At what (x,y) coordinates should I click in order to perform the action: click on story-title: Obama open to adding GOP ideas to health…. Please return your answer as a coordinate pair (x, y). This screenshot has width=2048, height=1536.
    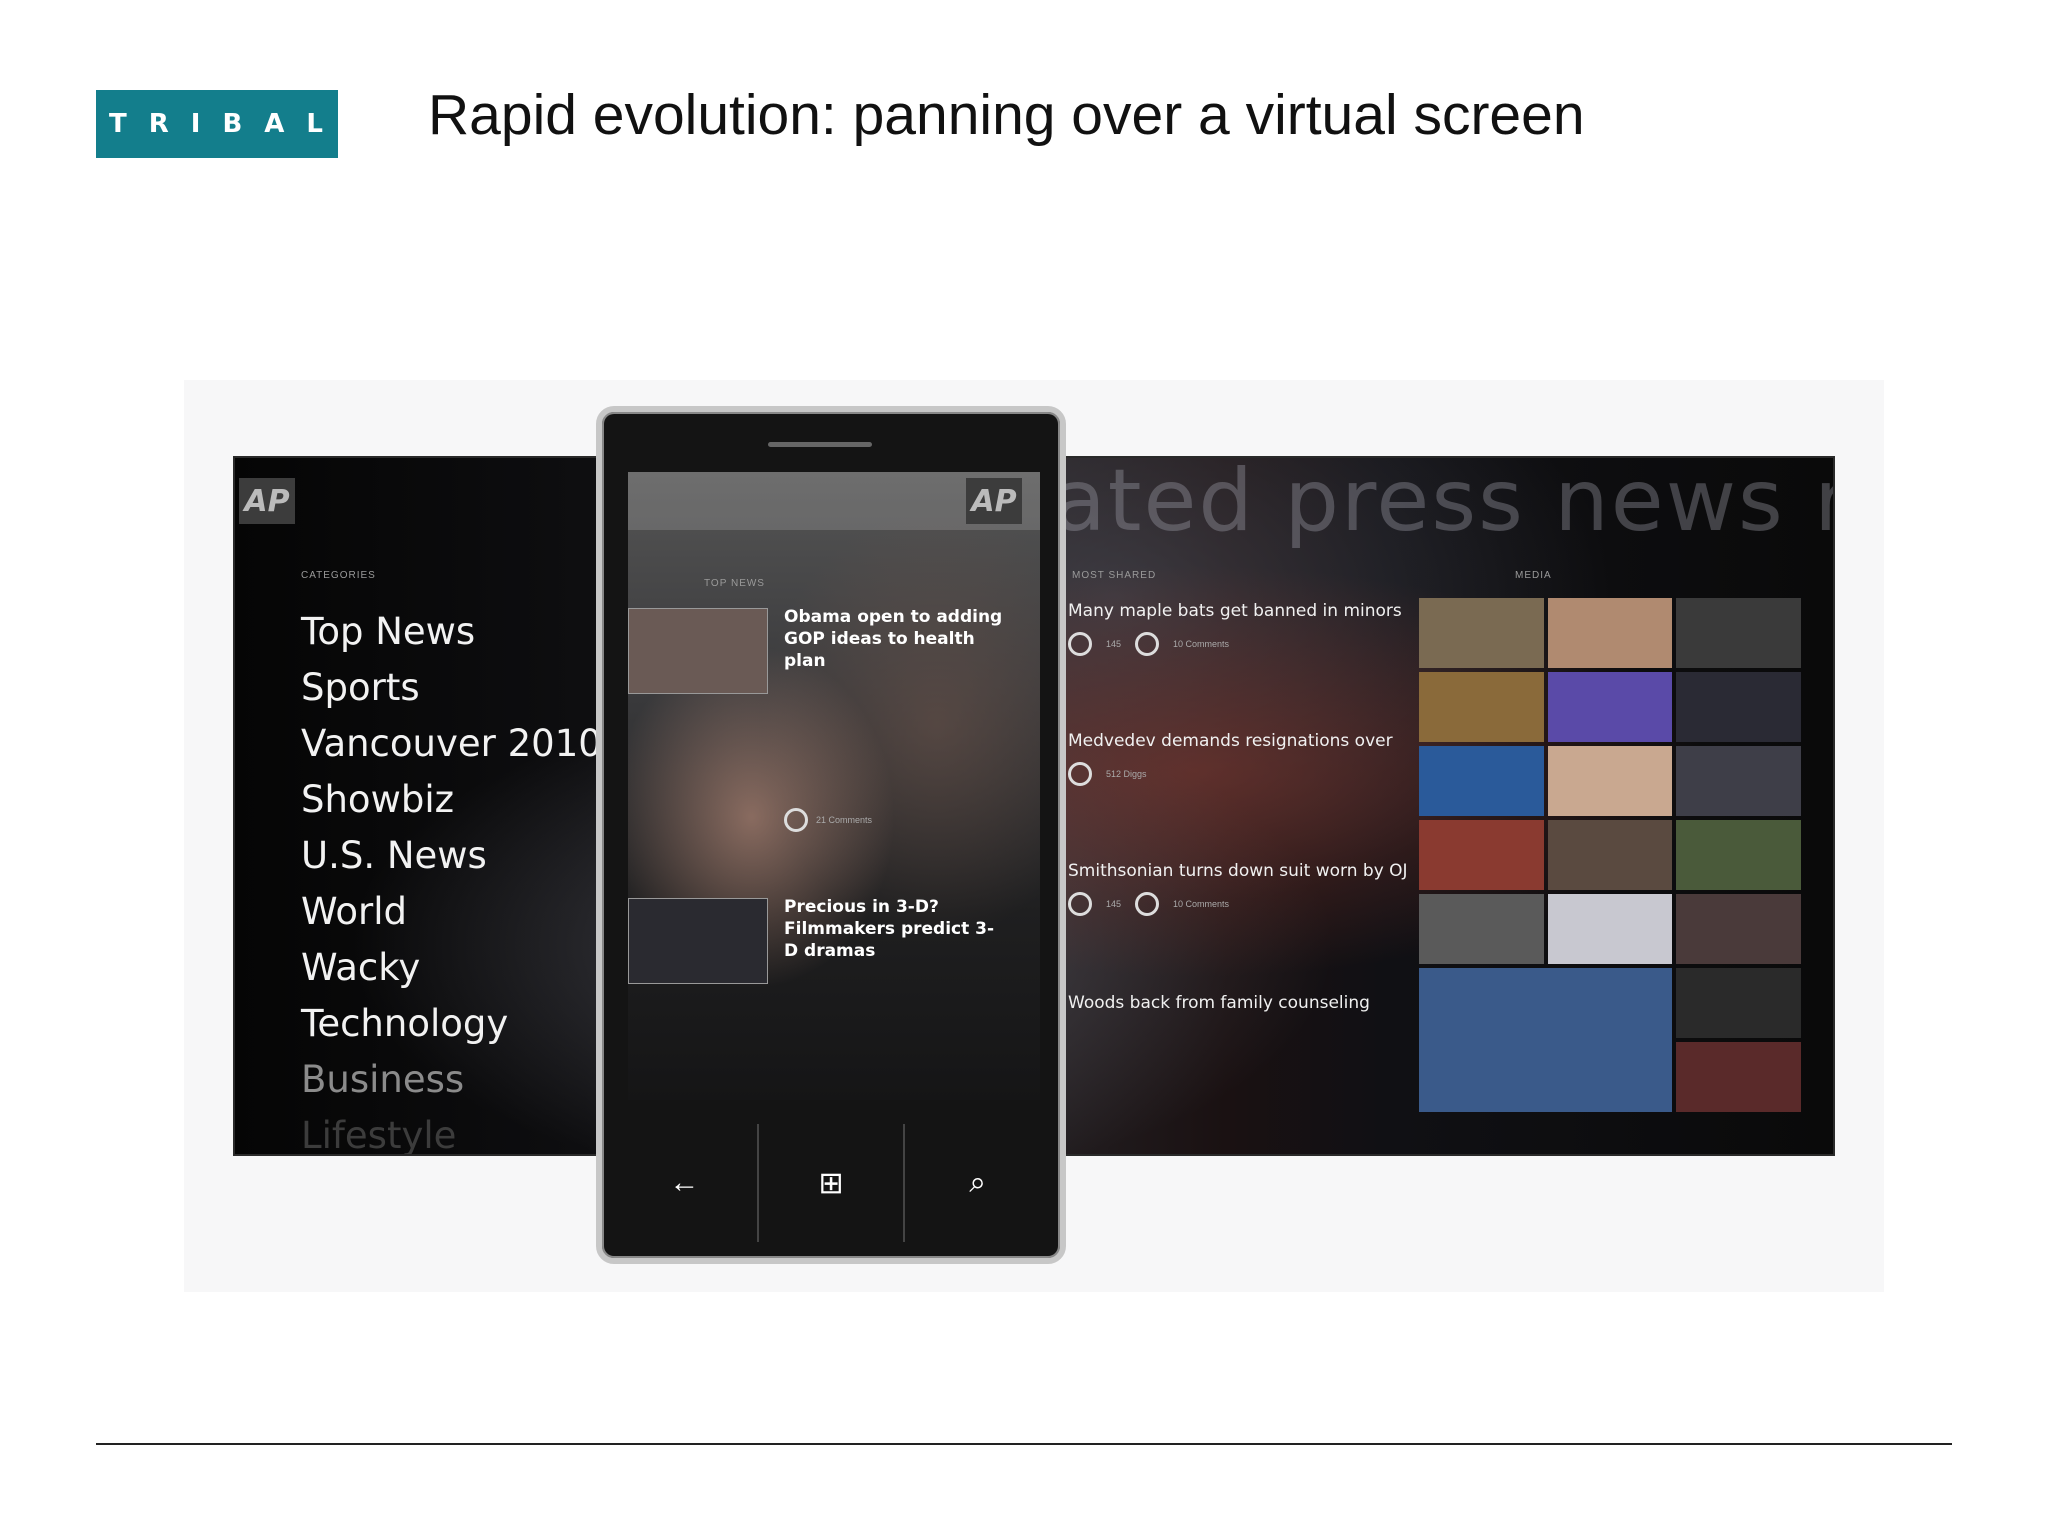
    Looking at the image, I should click on (893, 639).